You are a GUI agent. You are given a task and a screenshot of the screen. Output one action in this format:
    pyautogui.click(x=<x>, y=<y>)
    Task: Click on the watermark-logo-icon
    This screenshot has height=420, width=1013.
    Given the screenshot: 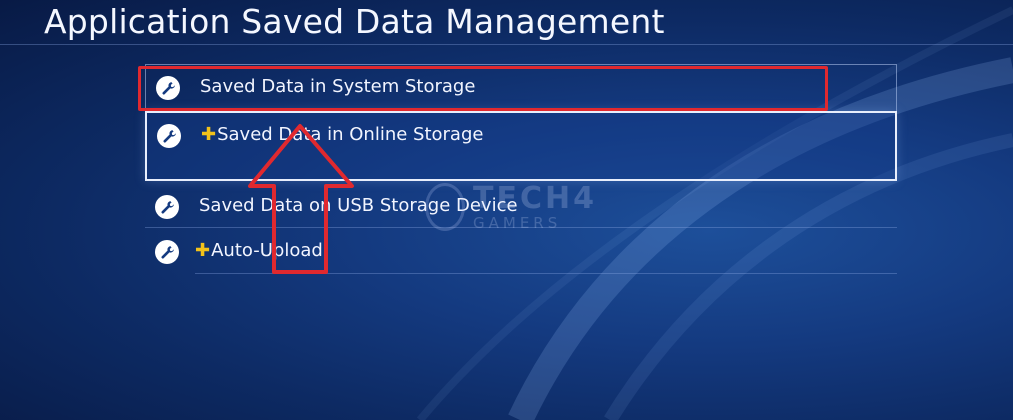 What is the action you would take?
    pyautogui.click(x=445, y=207)
    